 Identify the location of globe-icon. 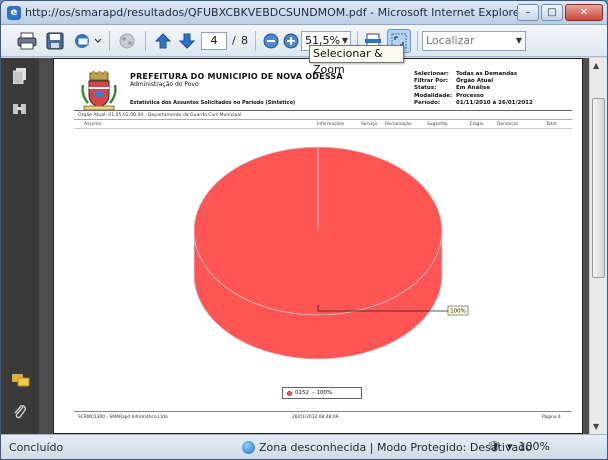
(248, 447).